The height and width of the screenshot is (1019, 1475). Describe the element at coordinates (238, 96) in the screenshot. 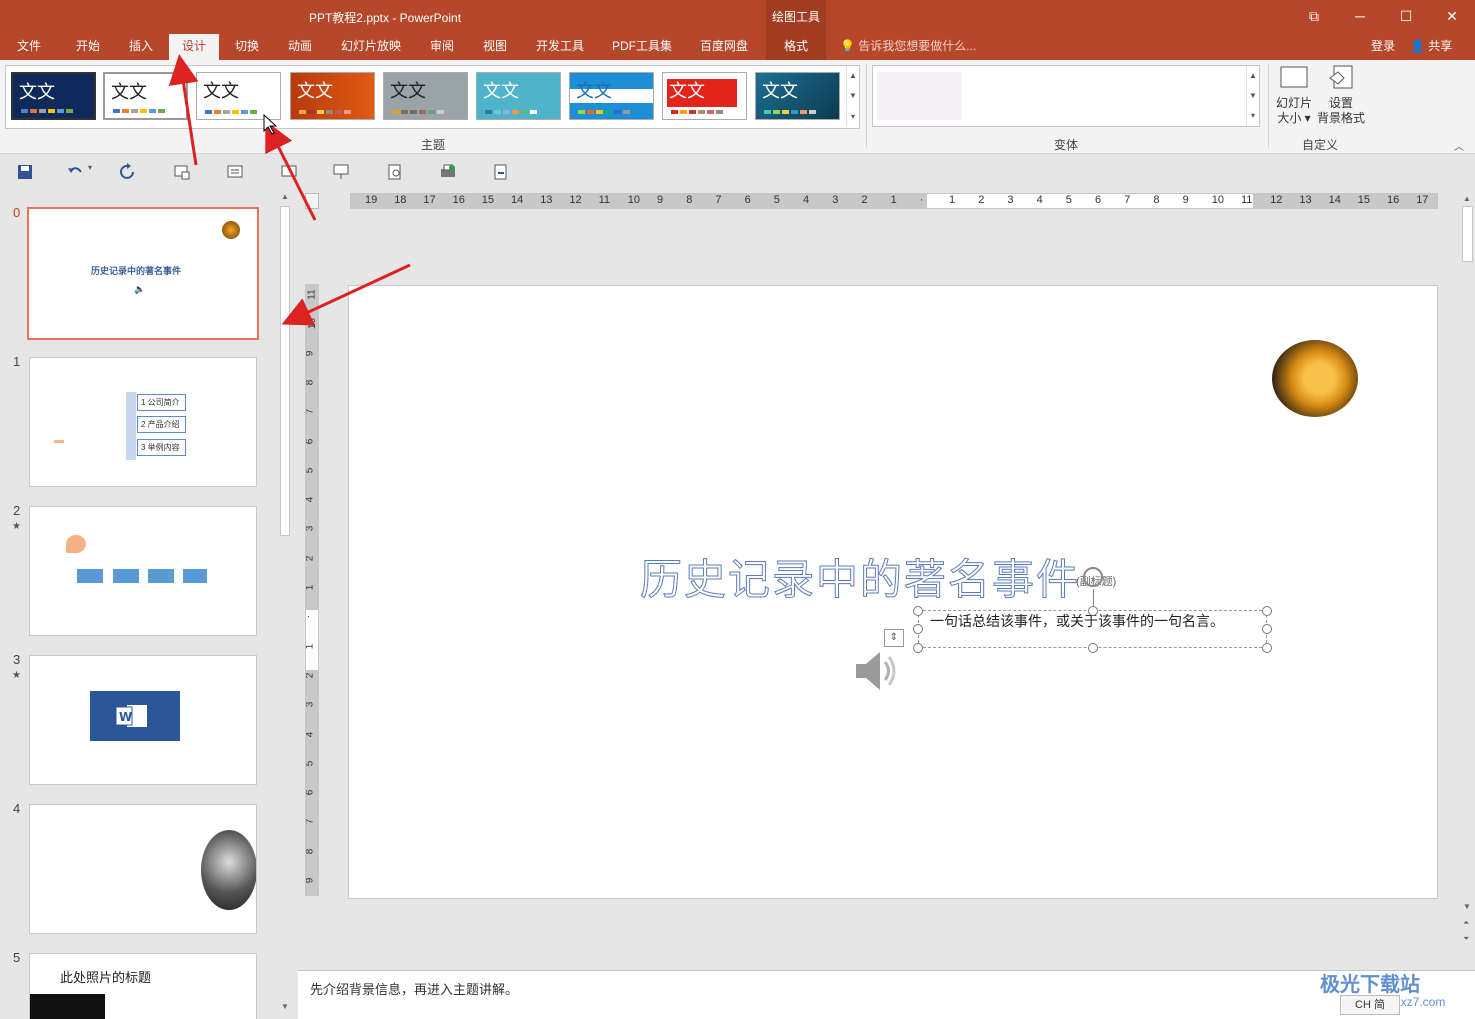

I see `theme-office-2: 文文` at that location.